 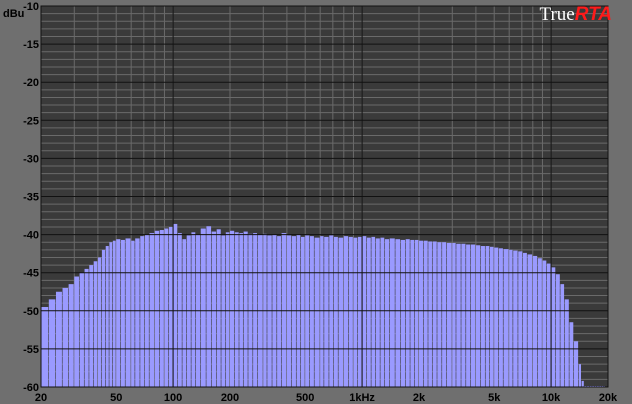 I want to click on truerta-logo: TrueRTA, so click(x=576, y=15).